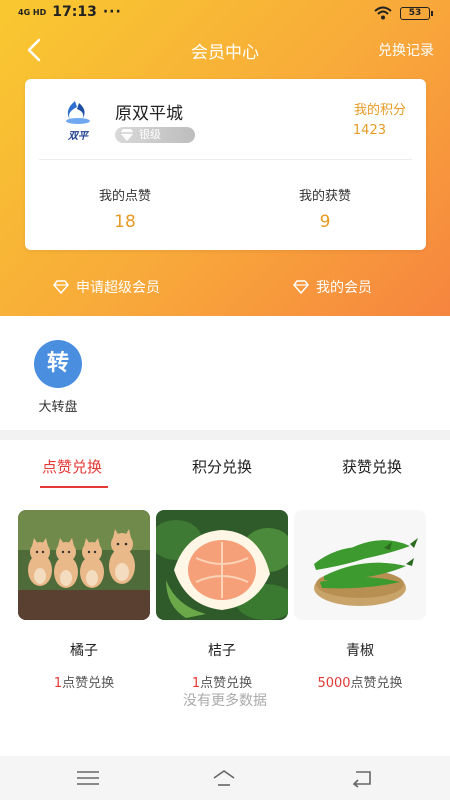 This screenshot has height=800, width=450. What do you see at coordinates (149, 114) in the screenshot?
I see `store-name: 原双平城` at bounding box center [149, 114].